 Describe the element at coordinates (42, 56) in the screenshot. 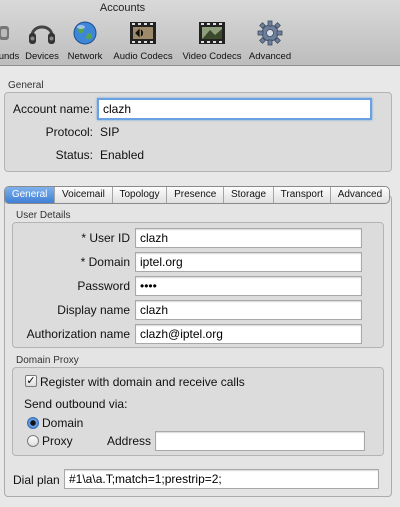

I see `toolbar-label: Devices` at that location.